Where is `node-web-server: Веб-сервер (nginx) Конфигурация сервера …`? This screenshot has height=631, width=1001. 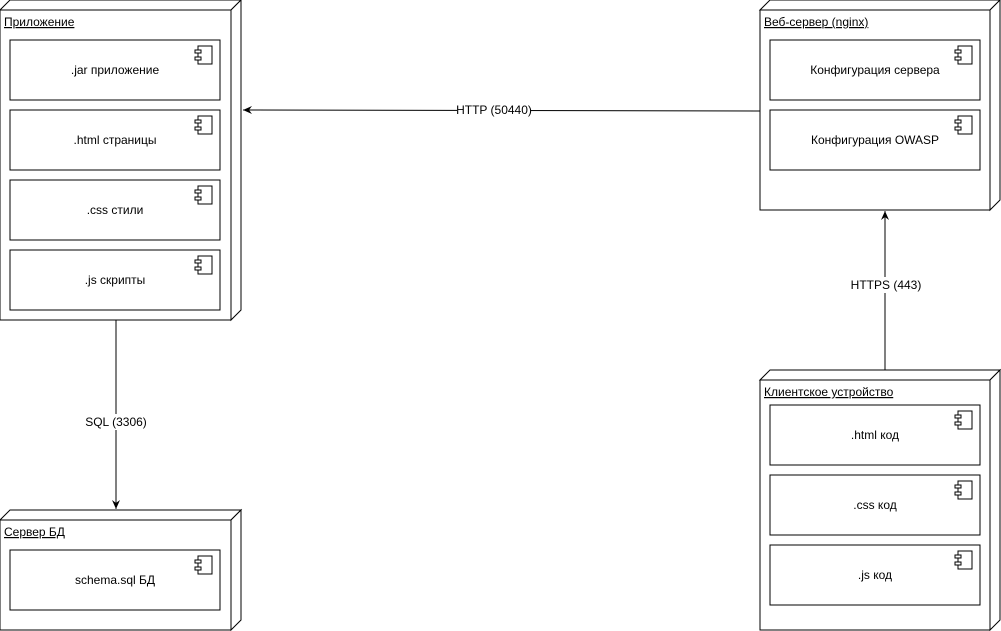 node-web-server: Веб-сервер (nginx) Конфигурация сервера … is located at coordinates (879, 106).